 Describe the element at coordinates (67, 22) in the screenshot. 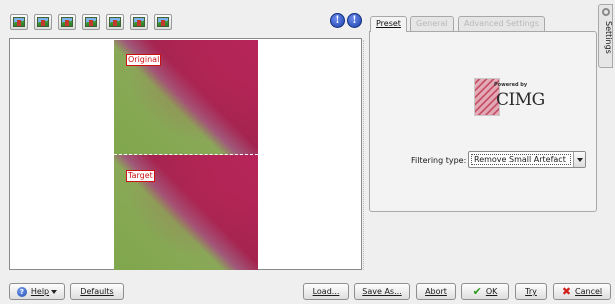

I see `split-horizontal-icon` at that location.